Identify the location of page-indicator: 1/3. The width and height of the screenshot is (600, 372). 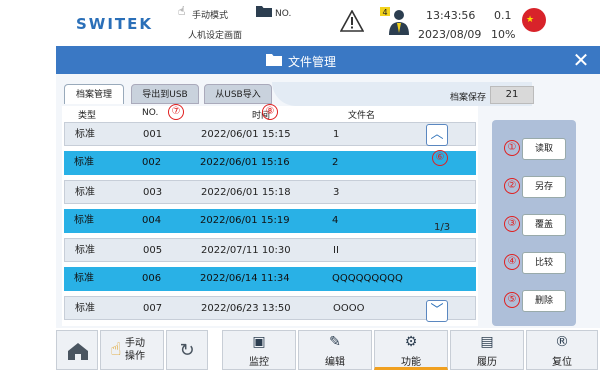
(442, 227).